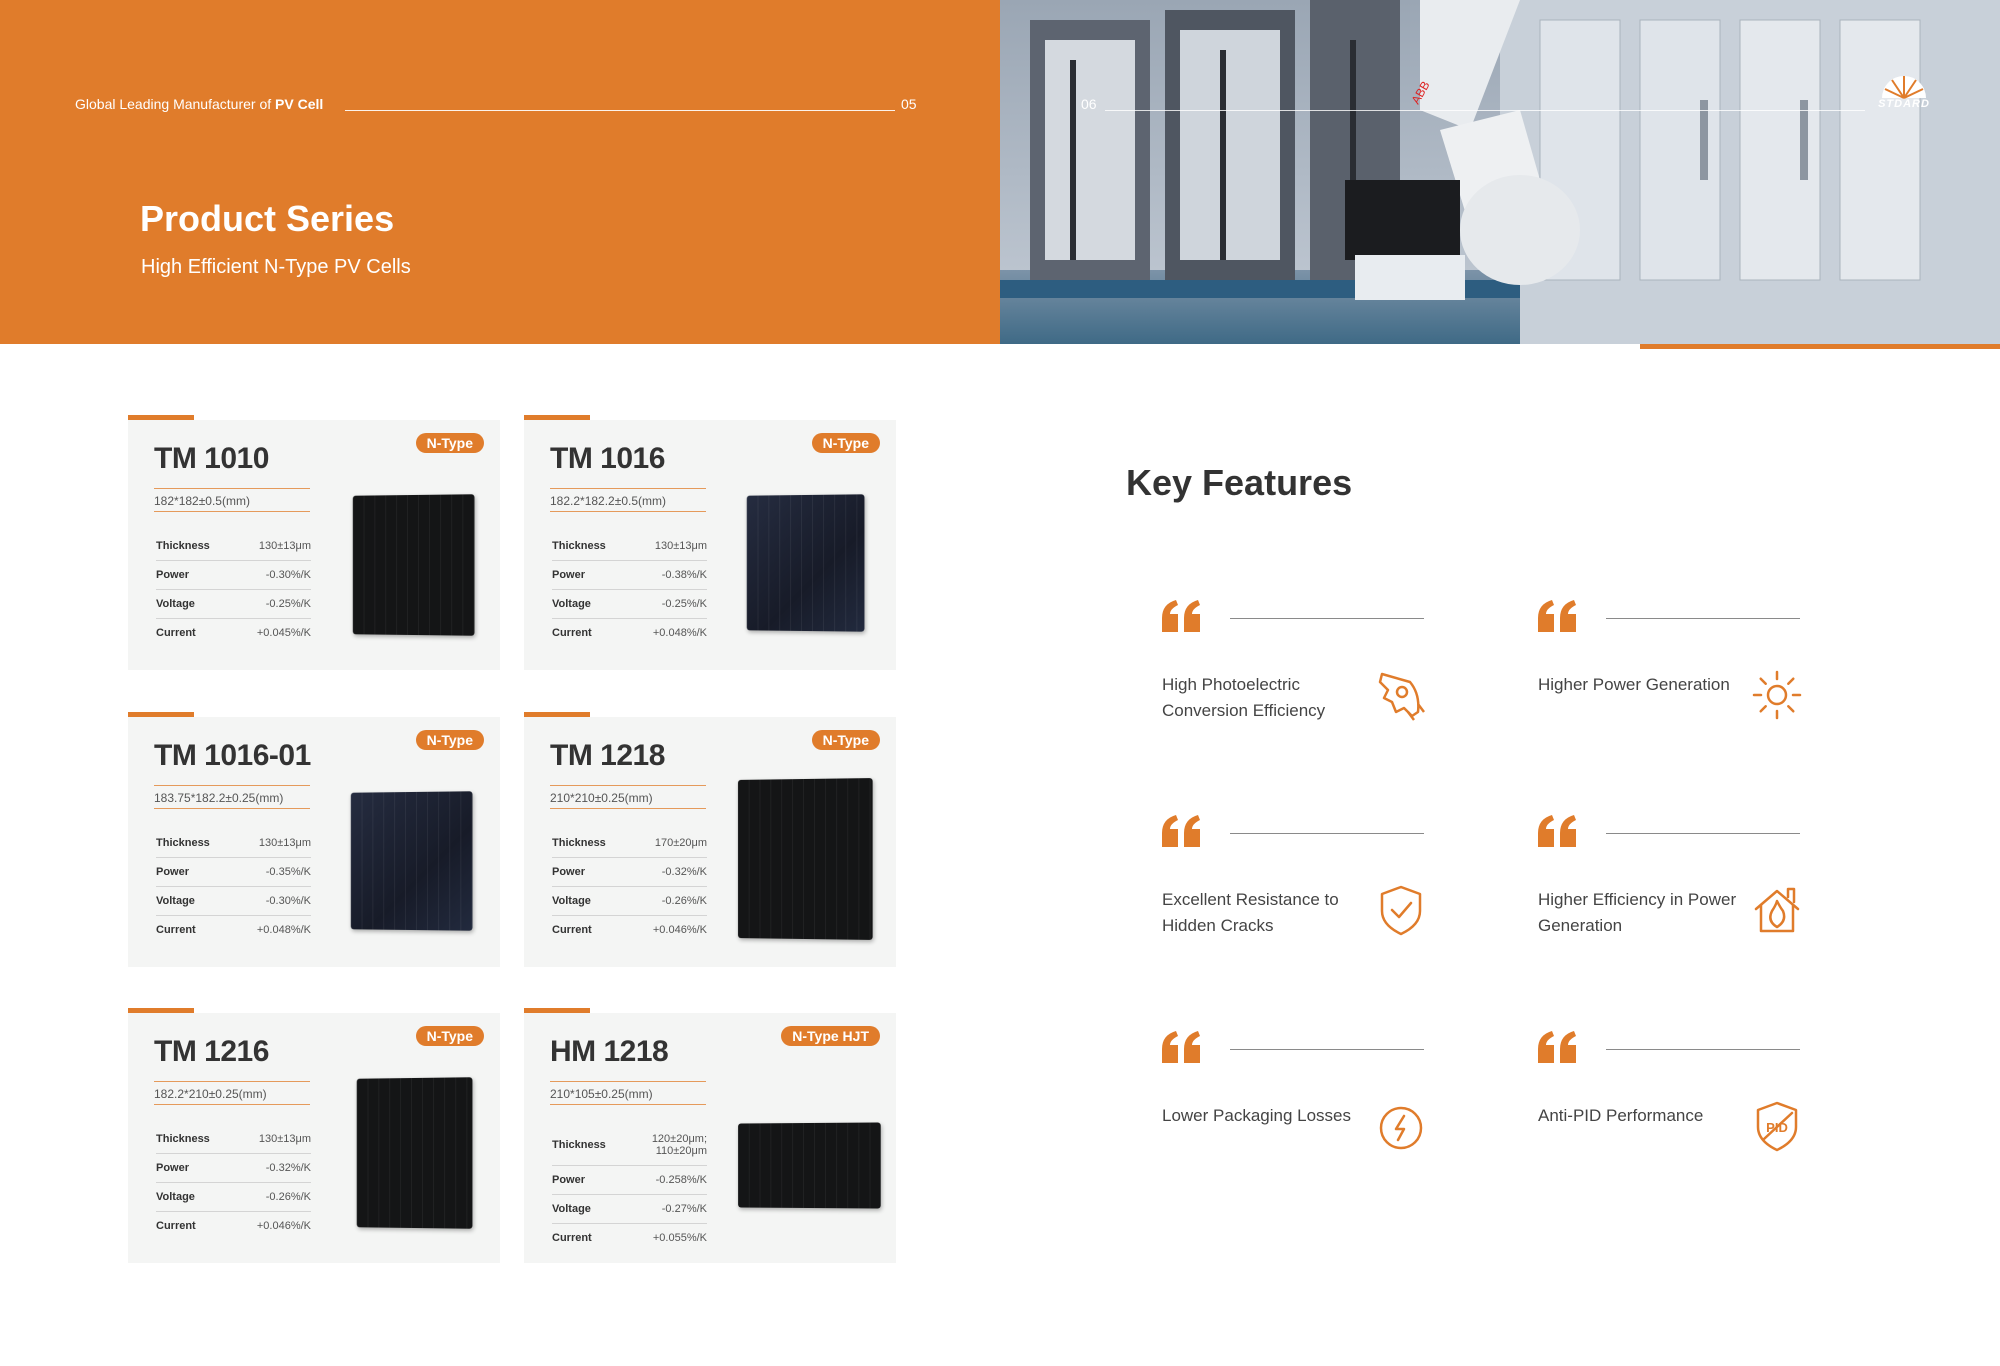  What do you see at coordinates (276, 267) in the screenshot?
I see `page-subtitle: High Efficient N-Type PV Cells` at bounding box center [276, 267].